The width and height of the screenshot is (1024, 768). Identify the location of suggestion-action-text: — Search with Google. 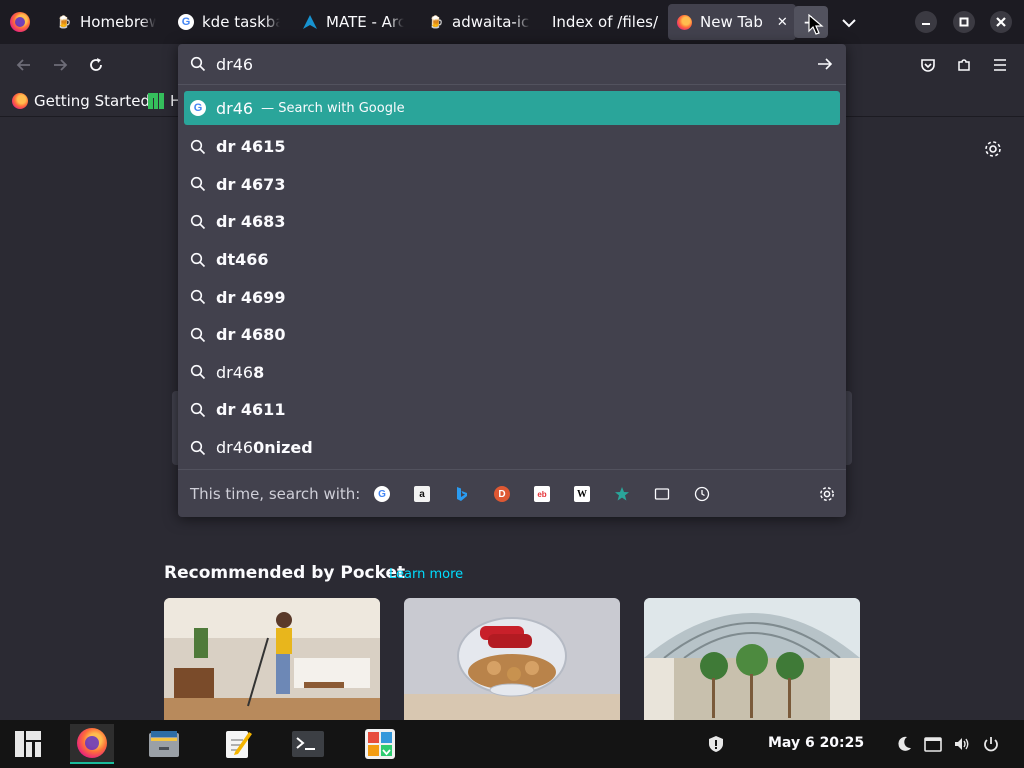
(333, 108).